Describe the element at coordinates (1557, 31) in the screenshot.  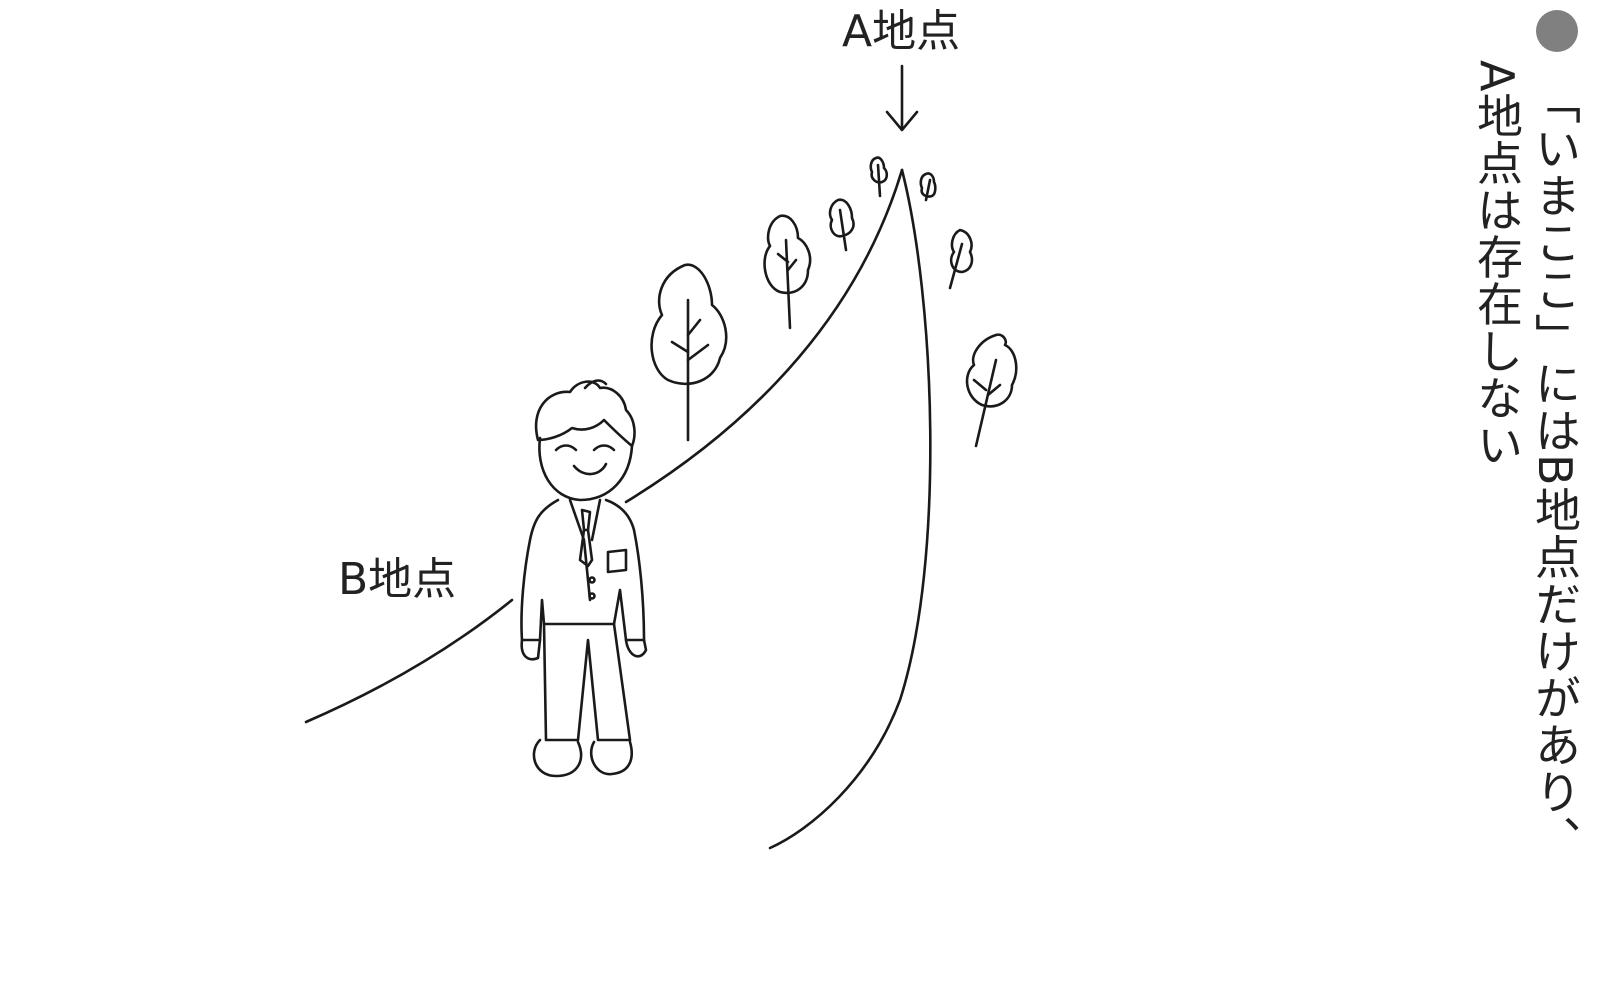
I see `bullet-dot-icon` at that location.